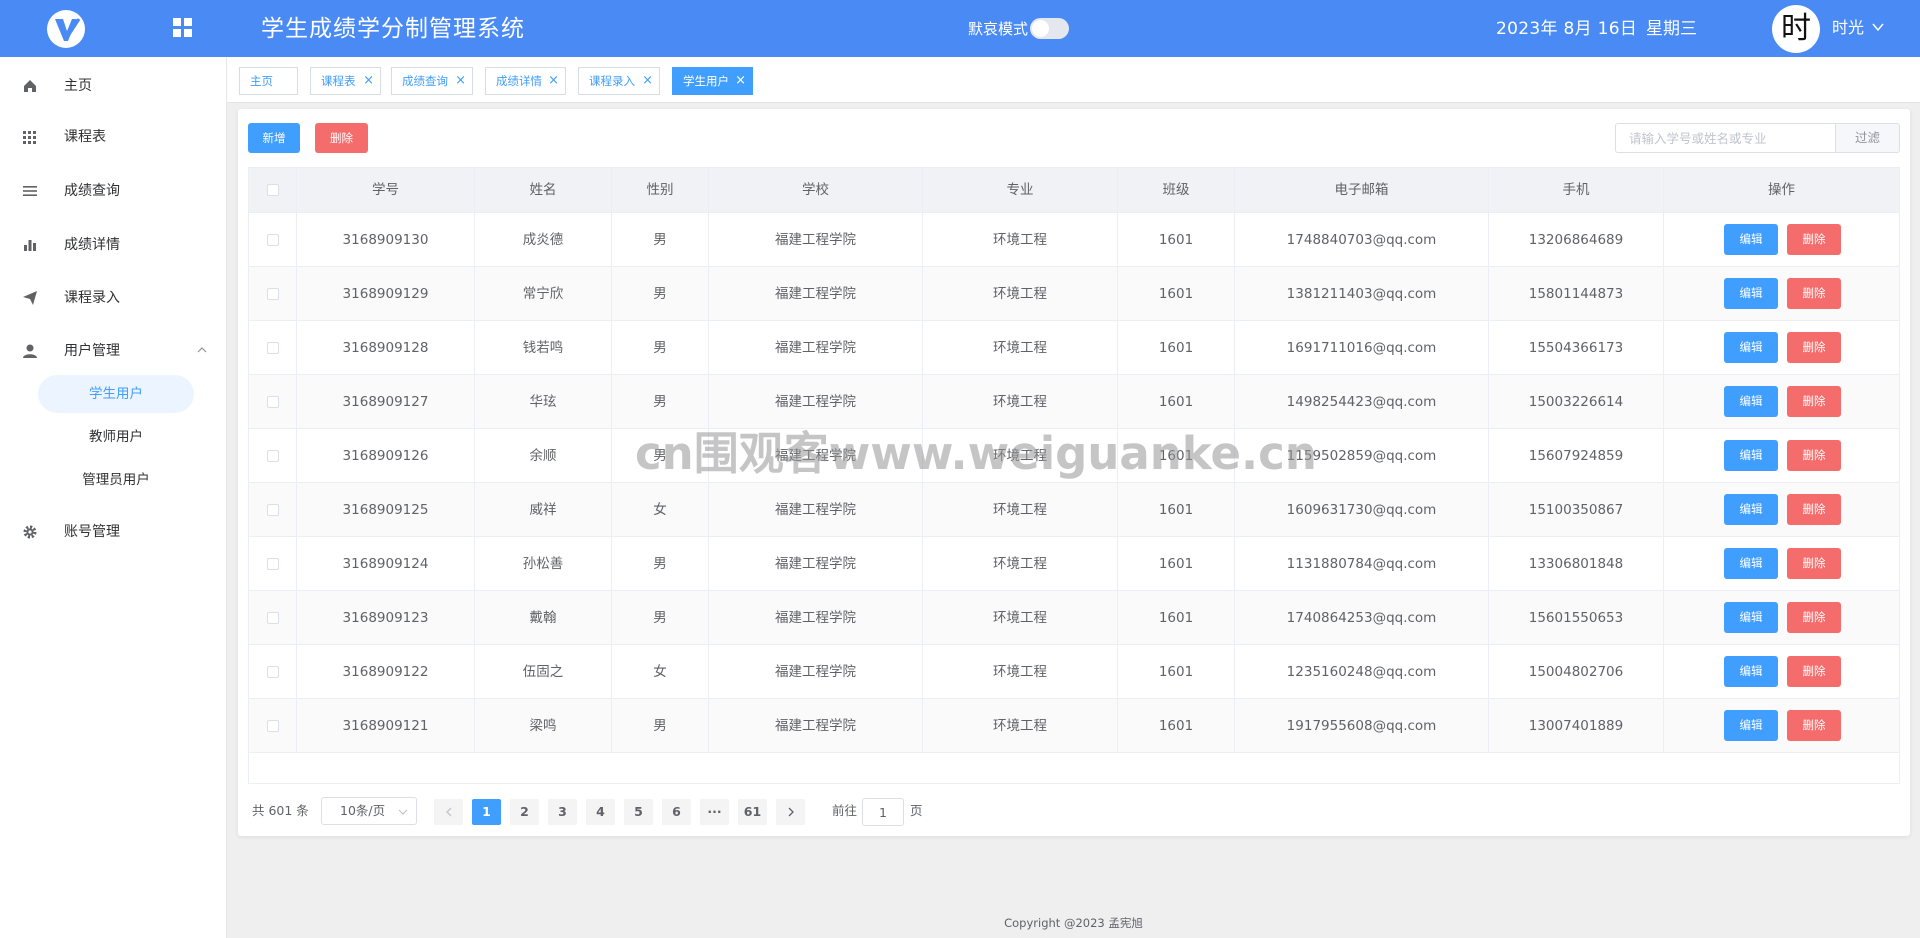 The image size is (1920, 938). Describe the element at coordinates (1796, 29) in the screenshot. I see `avatar: 时` at that location.